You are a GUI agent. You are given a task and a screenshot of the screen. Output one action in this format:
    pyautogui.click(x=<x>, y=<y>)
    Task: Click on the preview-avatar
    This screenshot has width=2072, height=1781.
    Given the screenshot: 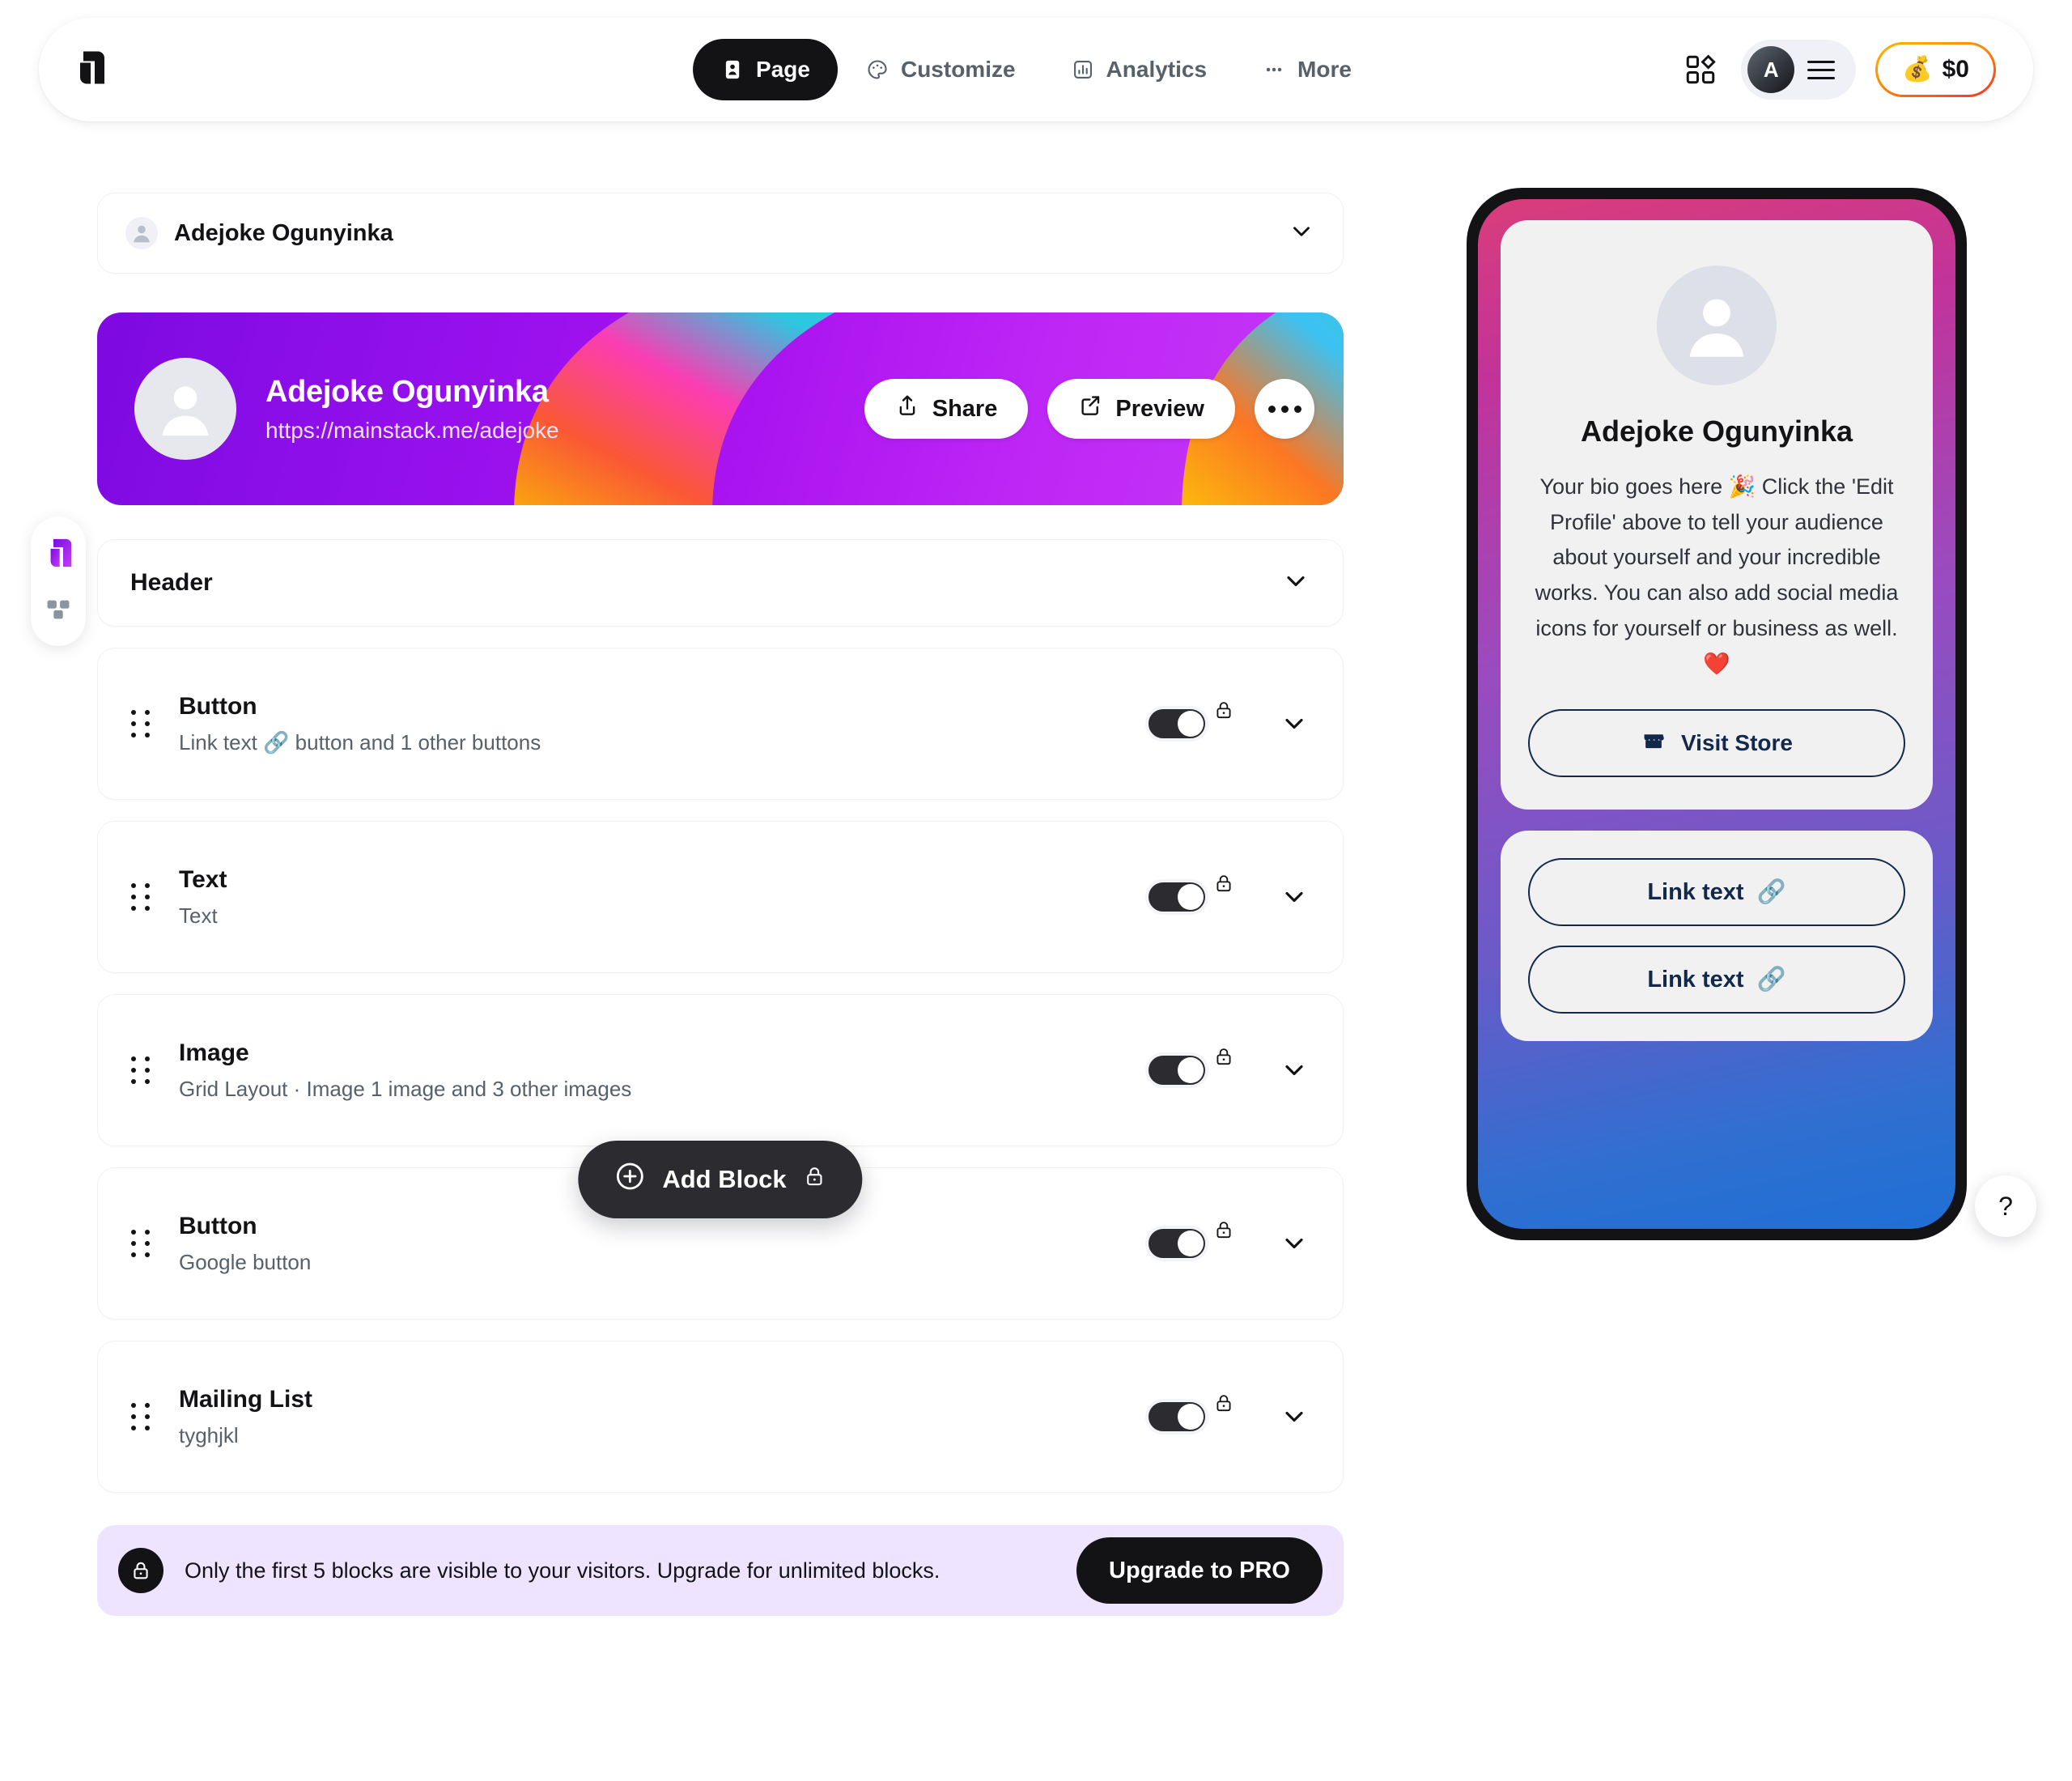 What is the action you would take?
    pyautogui.click(x=1717, y=325)
    